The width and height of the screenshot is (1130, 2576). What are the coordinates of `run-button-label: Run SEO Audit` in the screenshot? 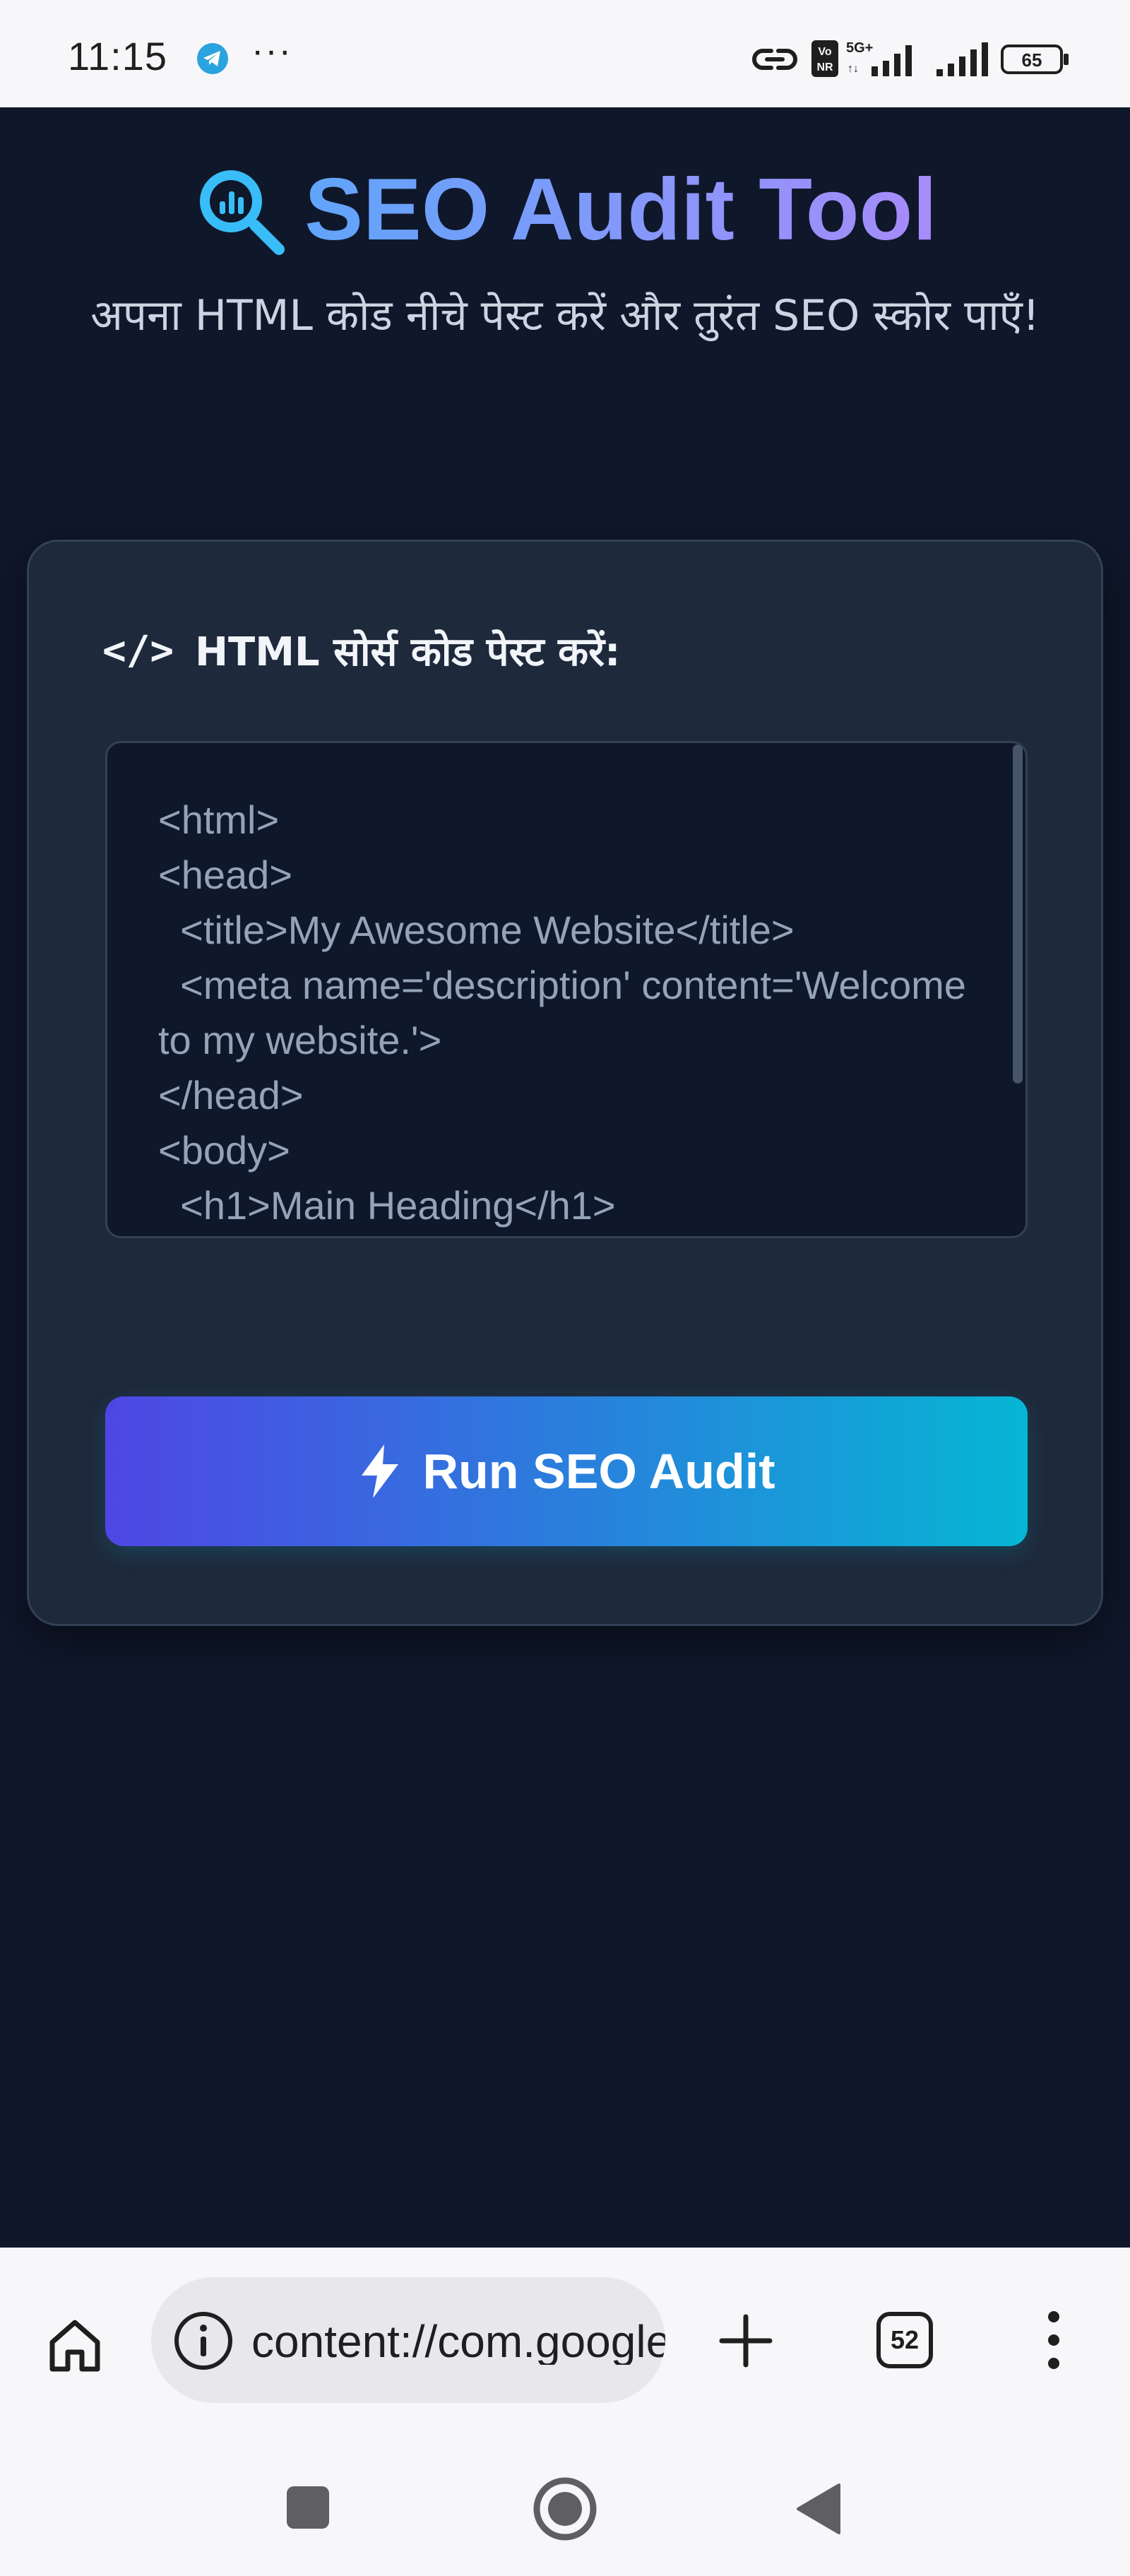 It's located at (598, 1471).